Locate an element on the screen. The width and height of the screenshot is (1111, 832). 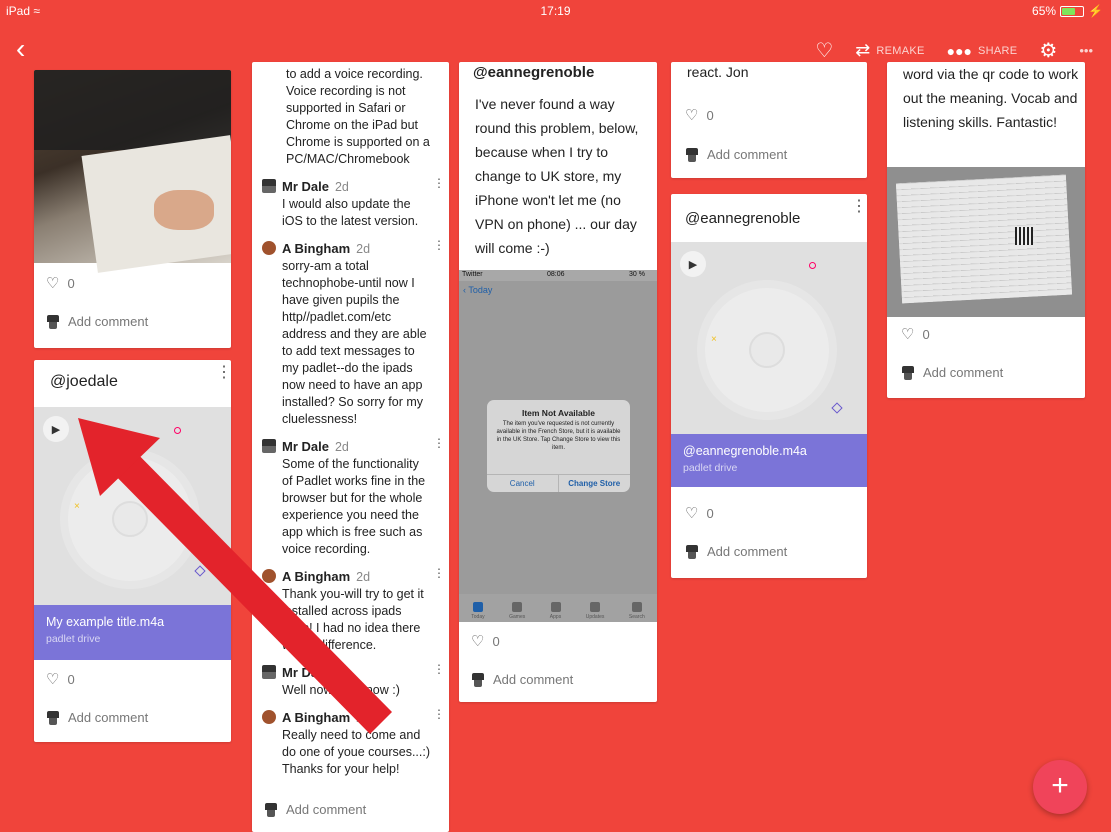
phone-tab-4: Search is located at coordinates (637, 611).